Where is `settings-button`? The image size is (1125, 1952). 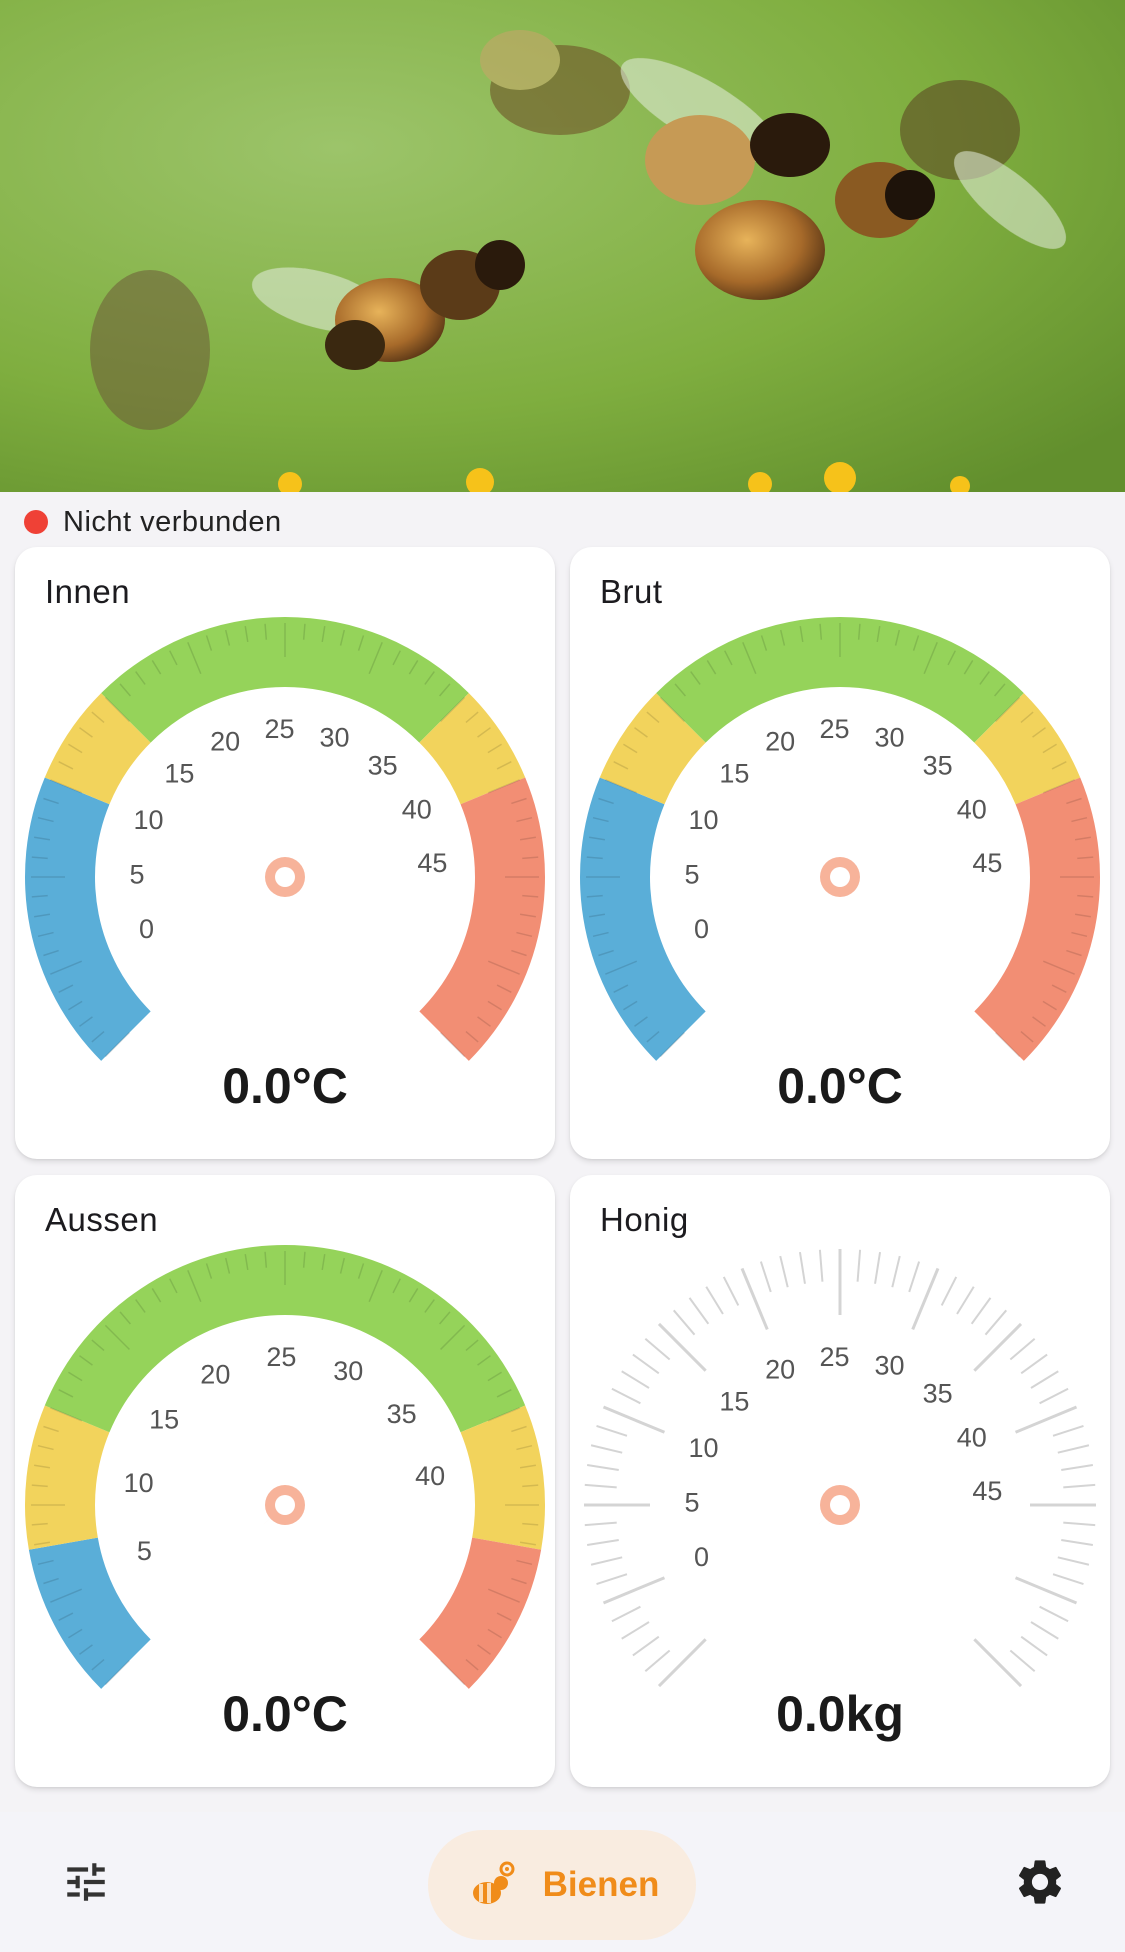
settings-button is located at coordinates (1040, 1882).